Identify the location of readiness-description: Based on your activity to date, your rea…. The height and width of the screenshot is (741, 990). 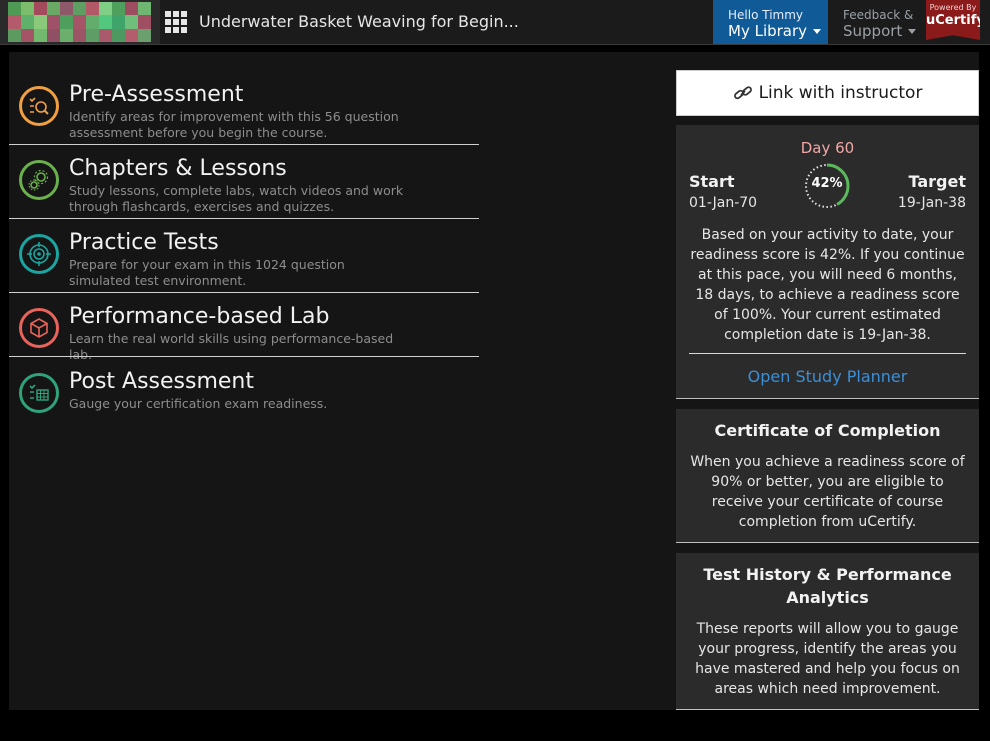
(827, 285).